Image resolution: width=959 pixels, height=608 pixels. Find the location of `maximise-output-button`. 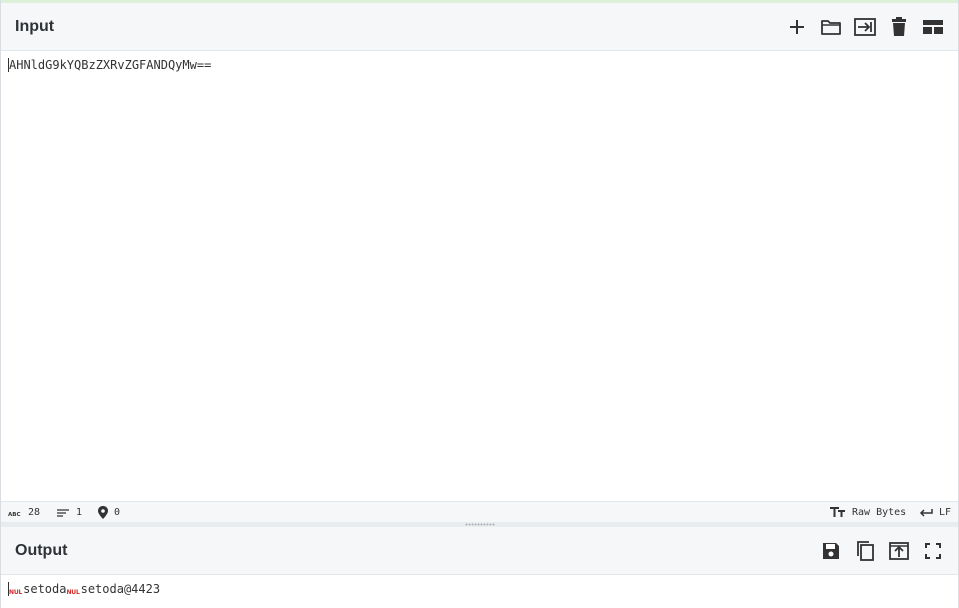

maximise-output-button is located at coordinates (933, 551).